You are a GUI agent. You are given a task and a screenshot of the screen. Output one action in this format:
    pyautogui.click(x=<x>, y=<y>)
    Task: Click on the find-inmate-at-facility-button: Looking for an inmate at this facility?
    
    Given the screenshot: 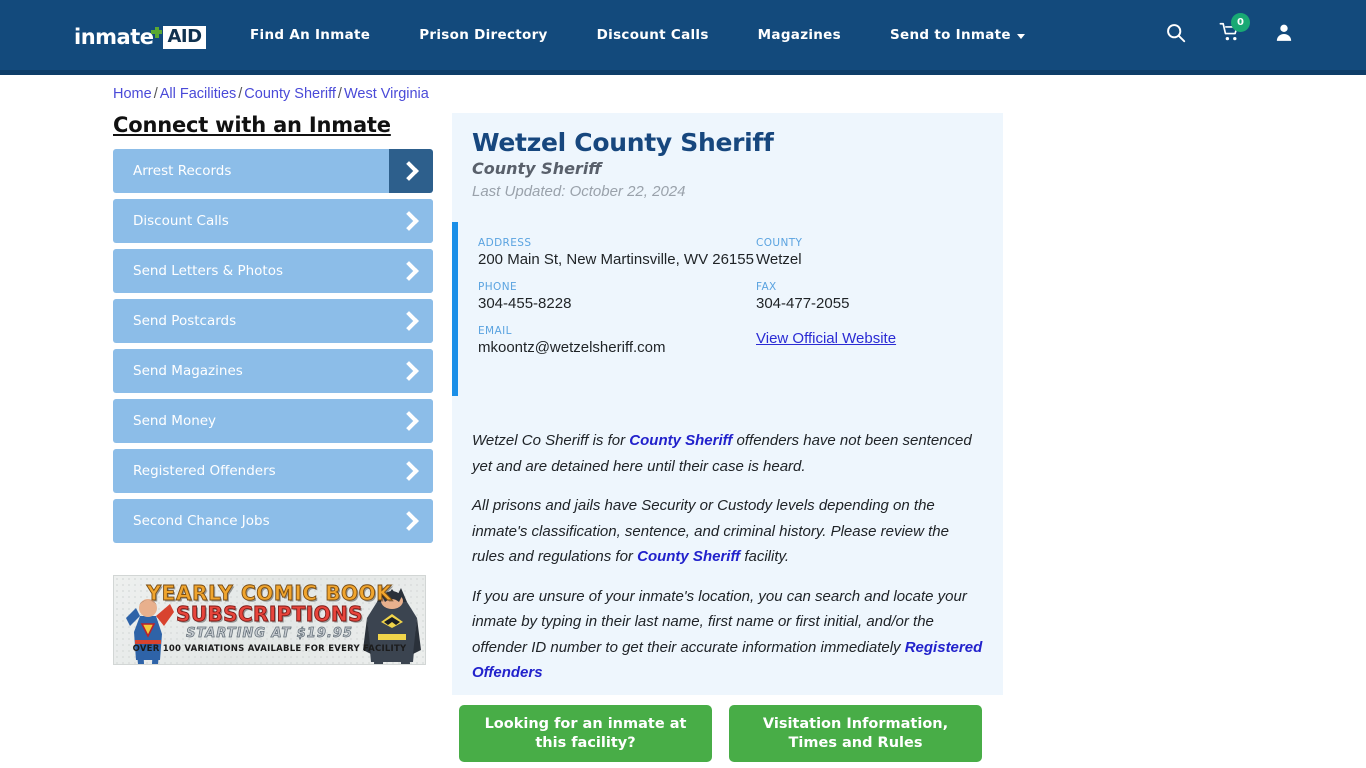 What is the action you would take?
    pyautogui.click(x=585, y=733)
    